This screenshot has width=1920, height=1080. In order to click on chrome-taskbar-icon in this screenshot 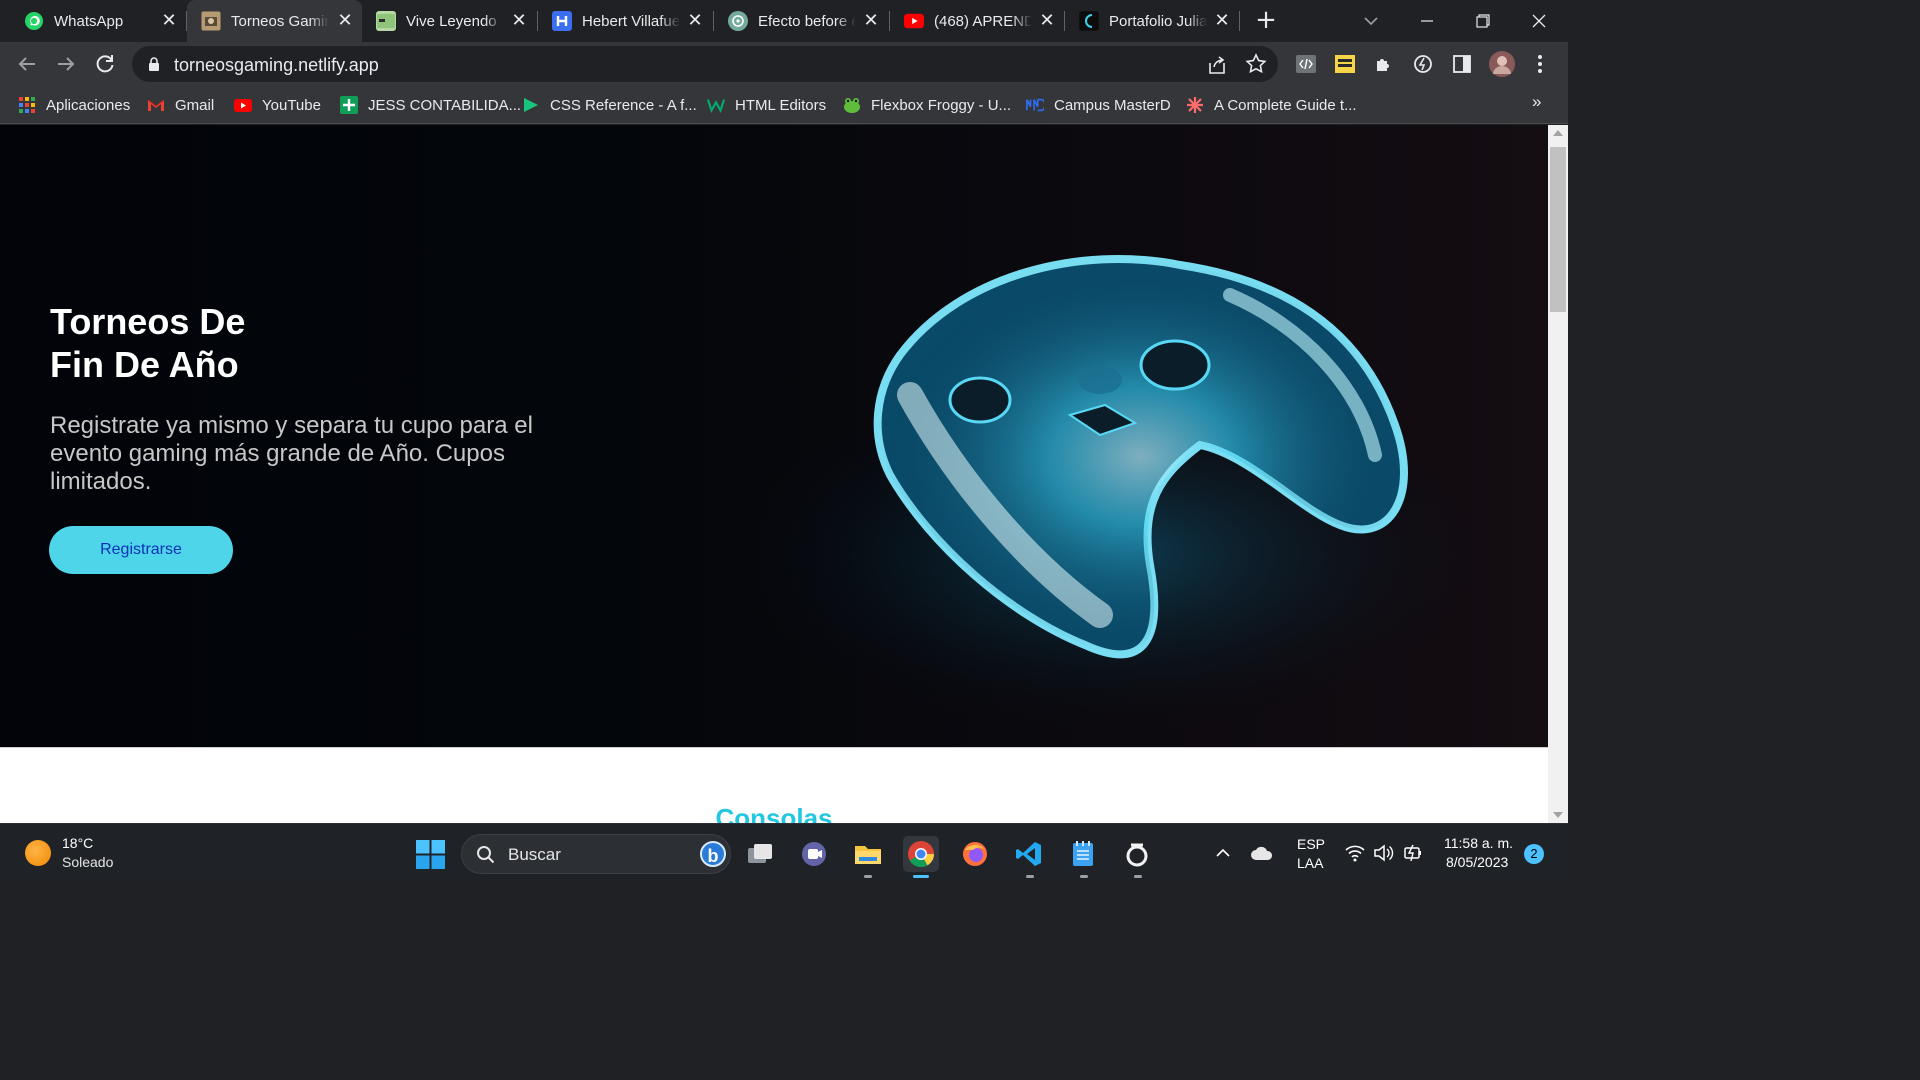, I will do `click(921, 854)`.